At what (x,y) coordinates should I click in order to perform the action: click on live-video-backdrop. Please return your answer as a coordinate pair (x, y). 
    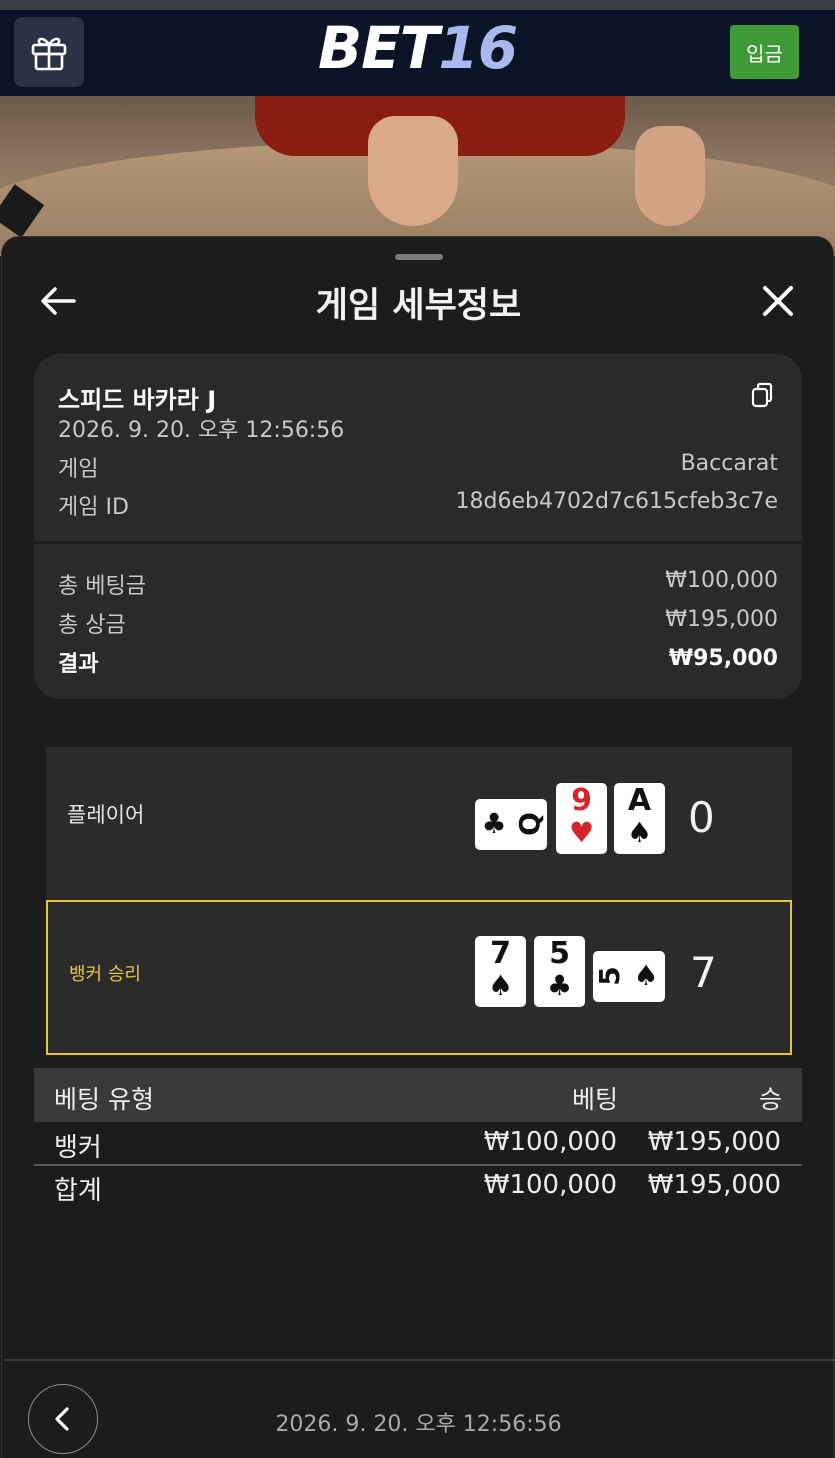
    Looking at the image, I should click on (417, 176).